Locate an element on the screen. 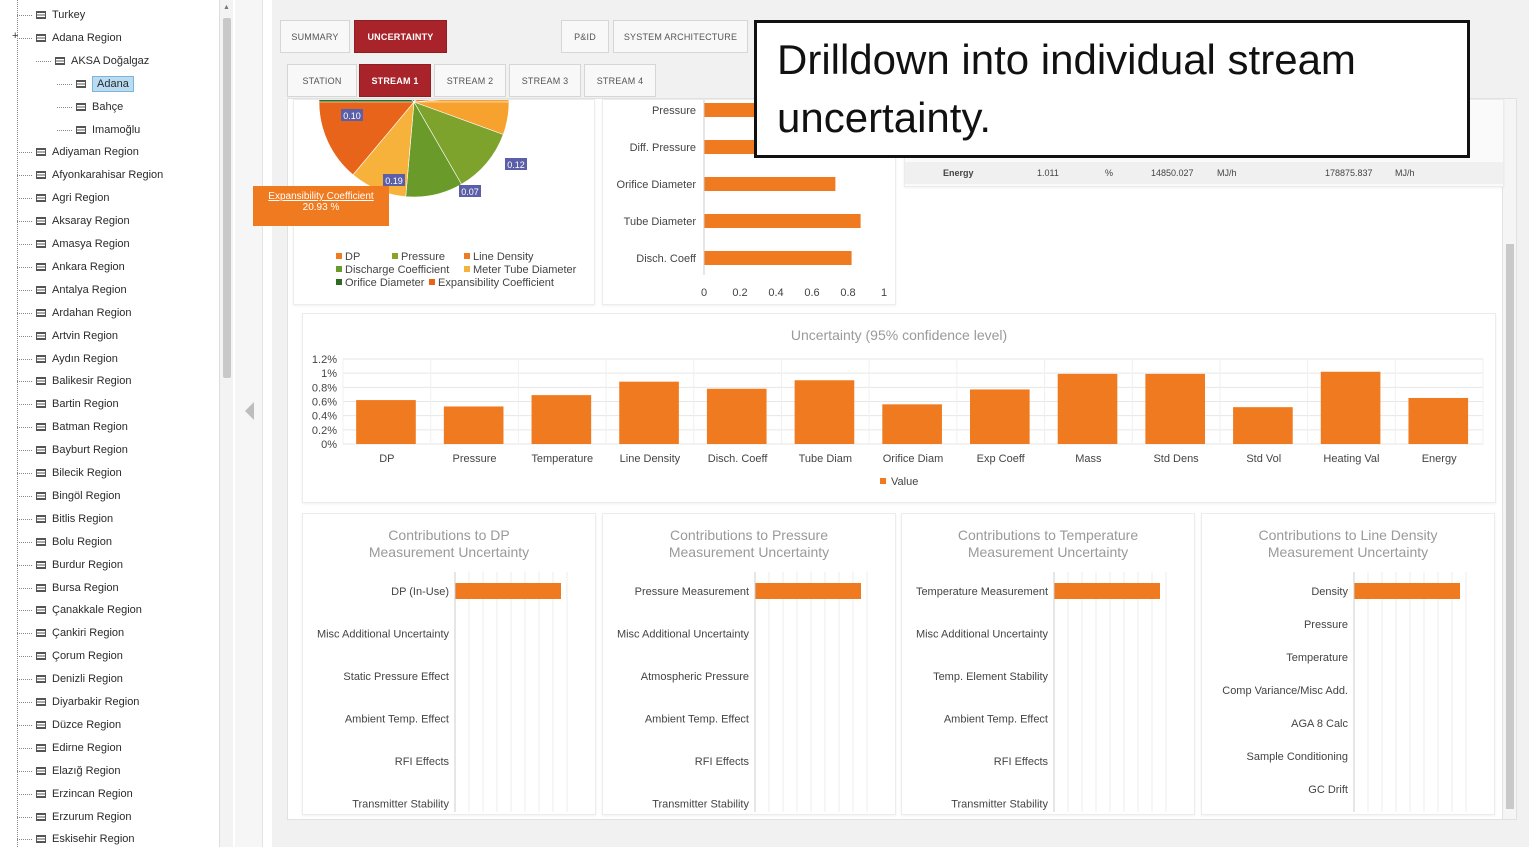 This screenshot has width=1529, height=847. tree-item-batman-region: Batman Region is located at coordinates (82, 427).